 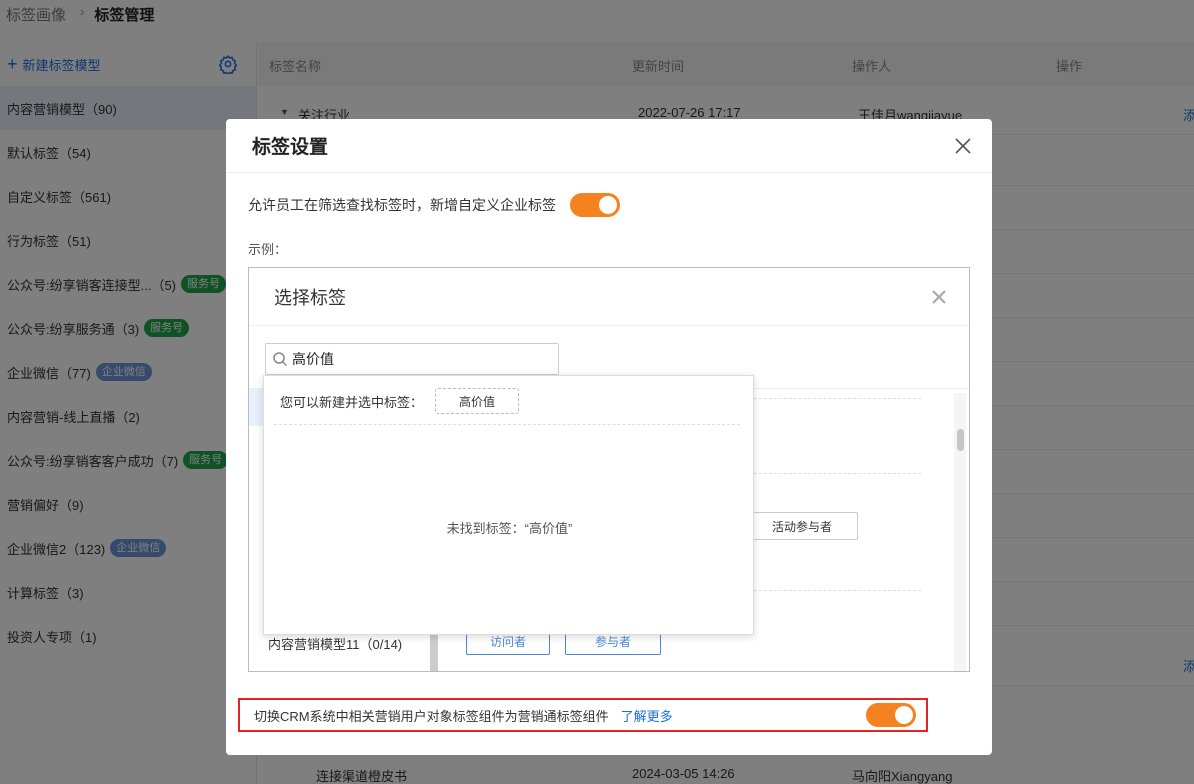 I want to click on modal-header: 标签设置, so click(x=609, y=146).